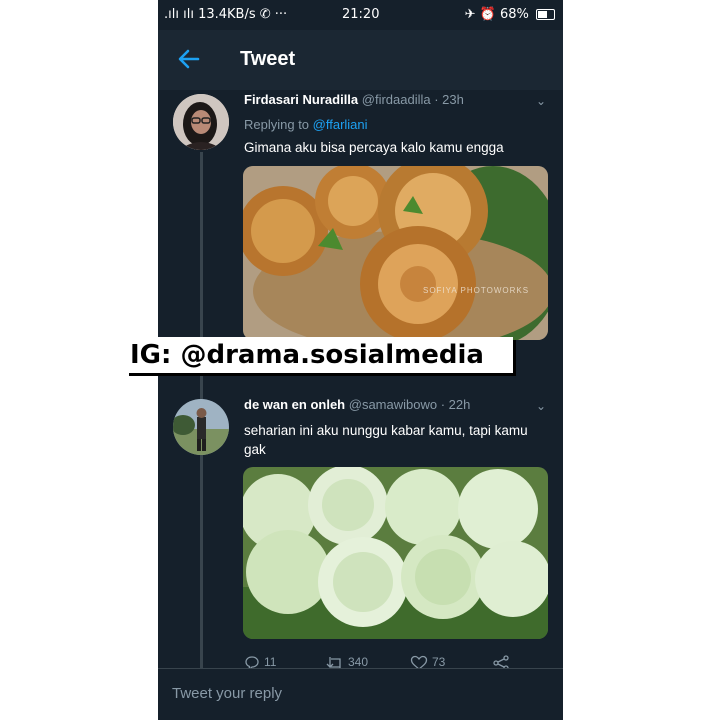 This screenshot has height=720, width=720. I want to click on status-left: .ılı ılı 13.4KB/s ✆ ···, so click(225, 14).